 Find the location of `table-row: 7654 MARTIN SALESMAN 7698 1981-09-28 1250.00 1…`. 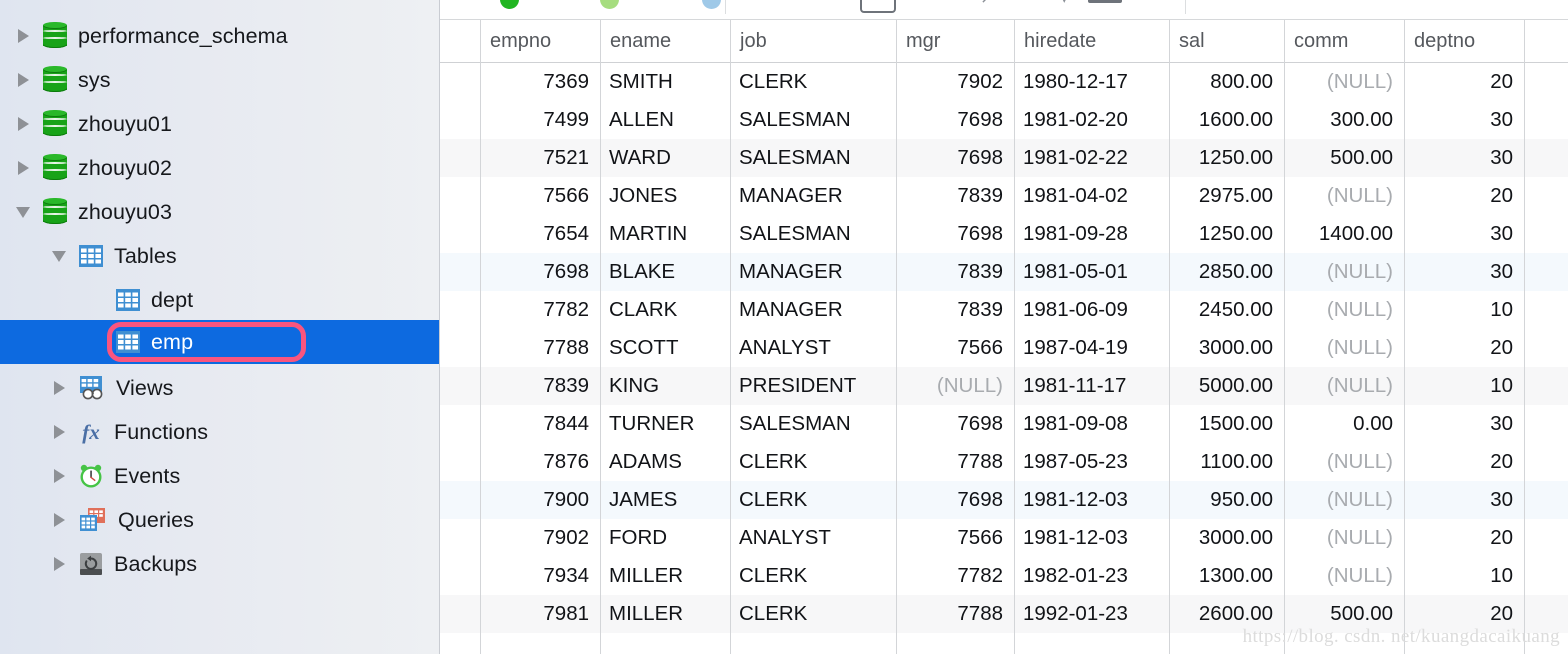

table-row: 7654 MARTIN SALESMAN 7698 1981-09-28 1250.00 1… is located at coordinates (1004, 234).